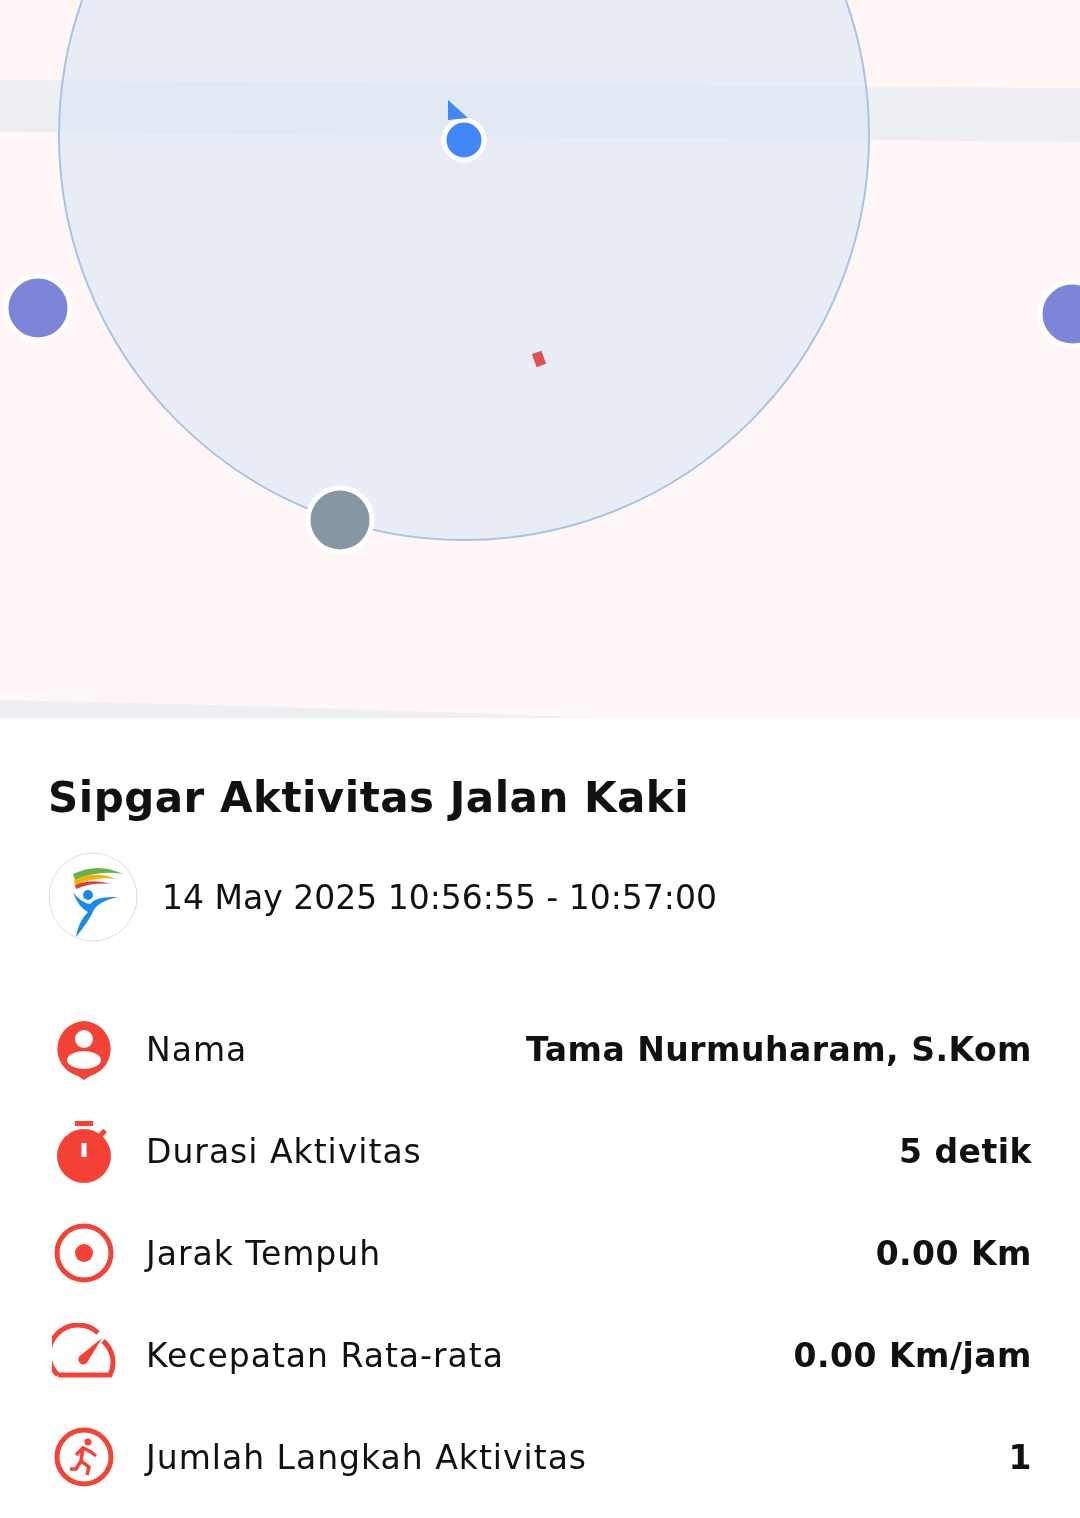  Describe the element at coordinates (84, 1253) in the screenshot. I see `target-icon` at that location.